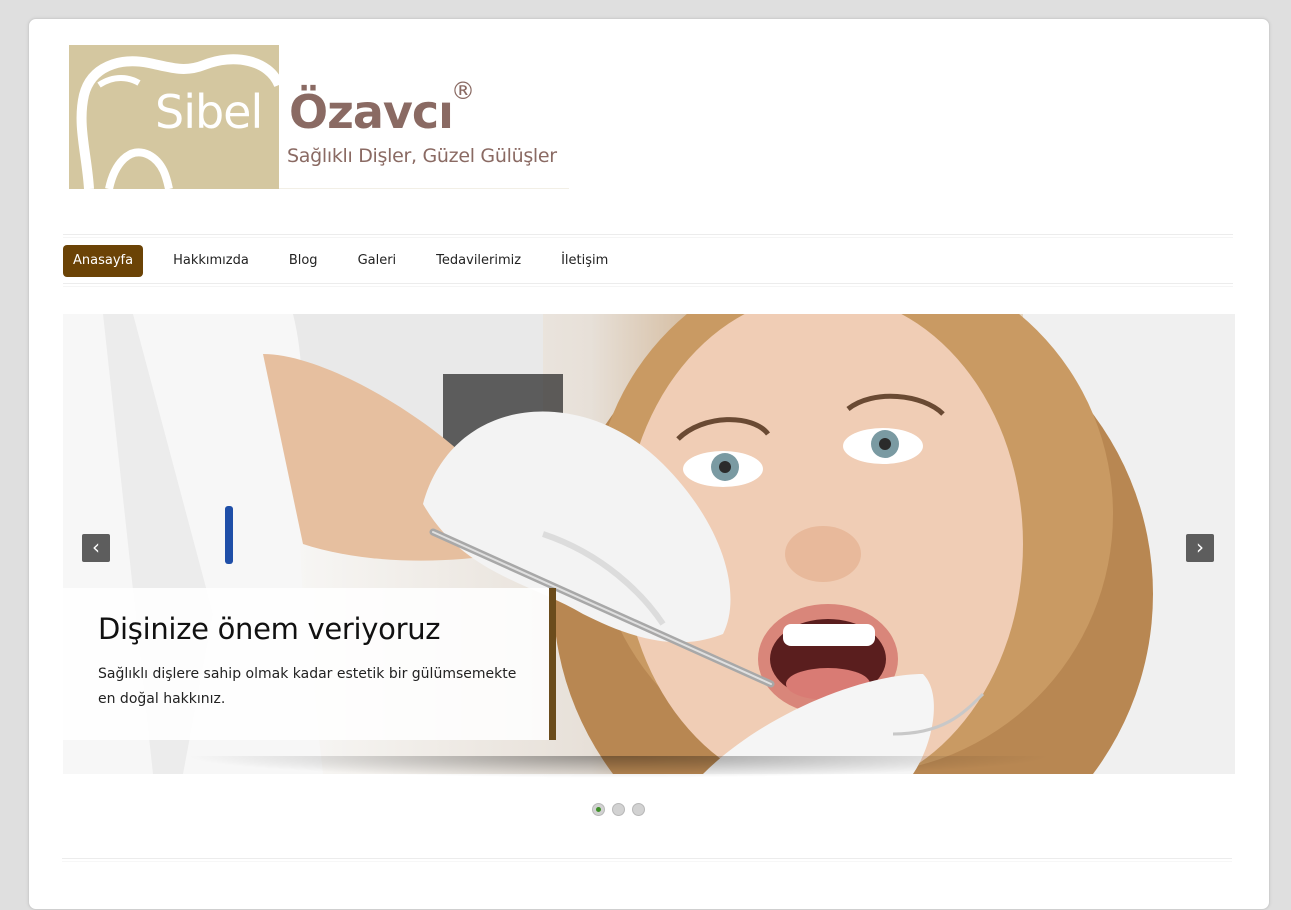 Image resolution: width=1291 pixels, height=910 pixels. I want to click on chevron-left-icon: ‹, so click(96, 547).